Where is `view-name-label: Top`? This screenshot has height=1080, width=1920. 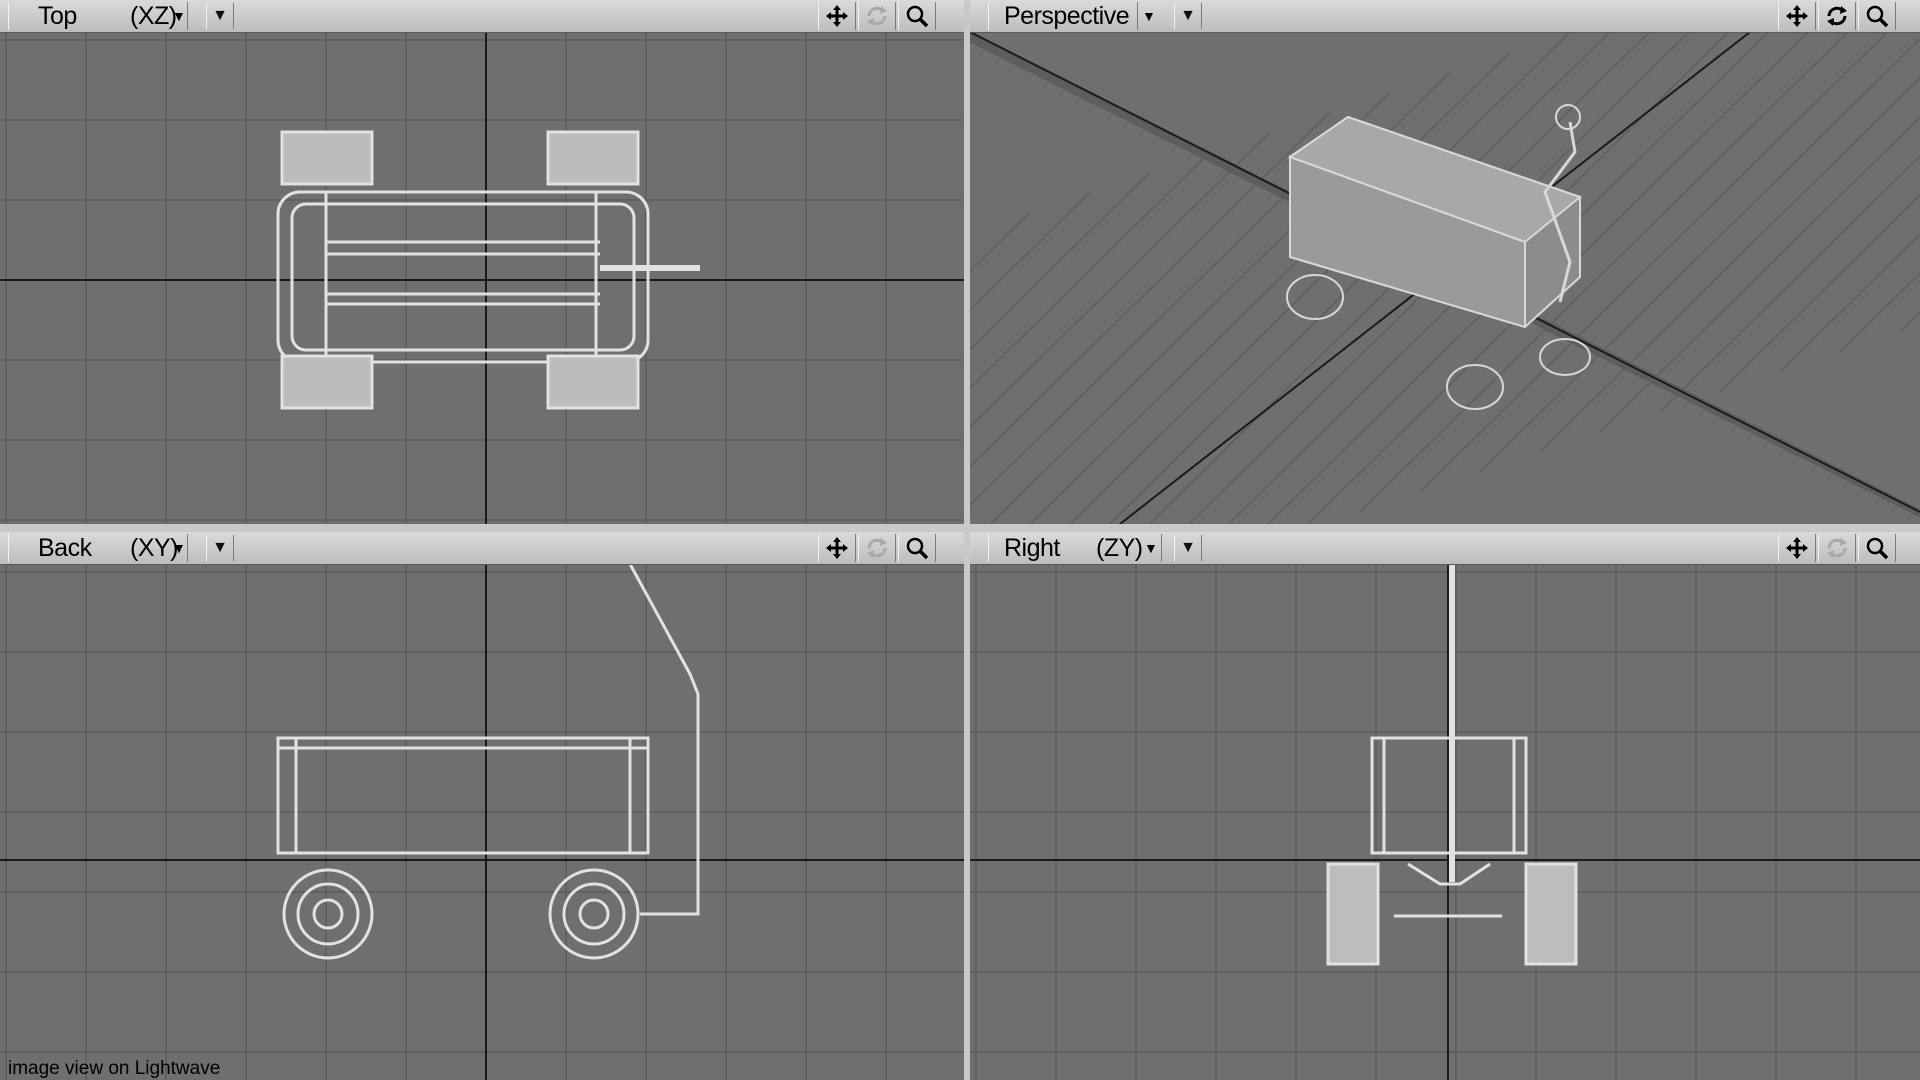 view-name-label: Top is located at coordinates (57, 16).